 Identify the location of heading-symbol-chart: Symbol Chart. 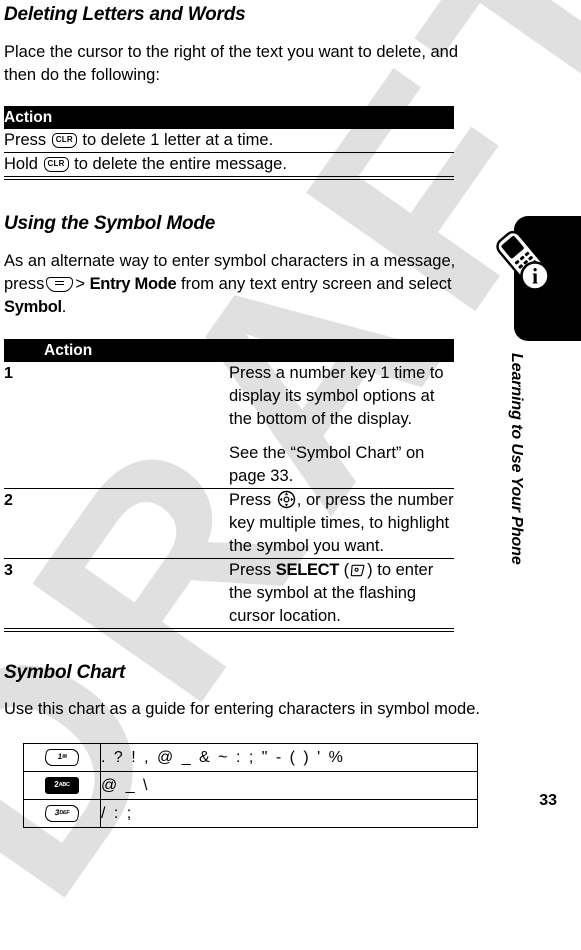
(65, 672).